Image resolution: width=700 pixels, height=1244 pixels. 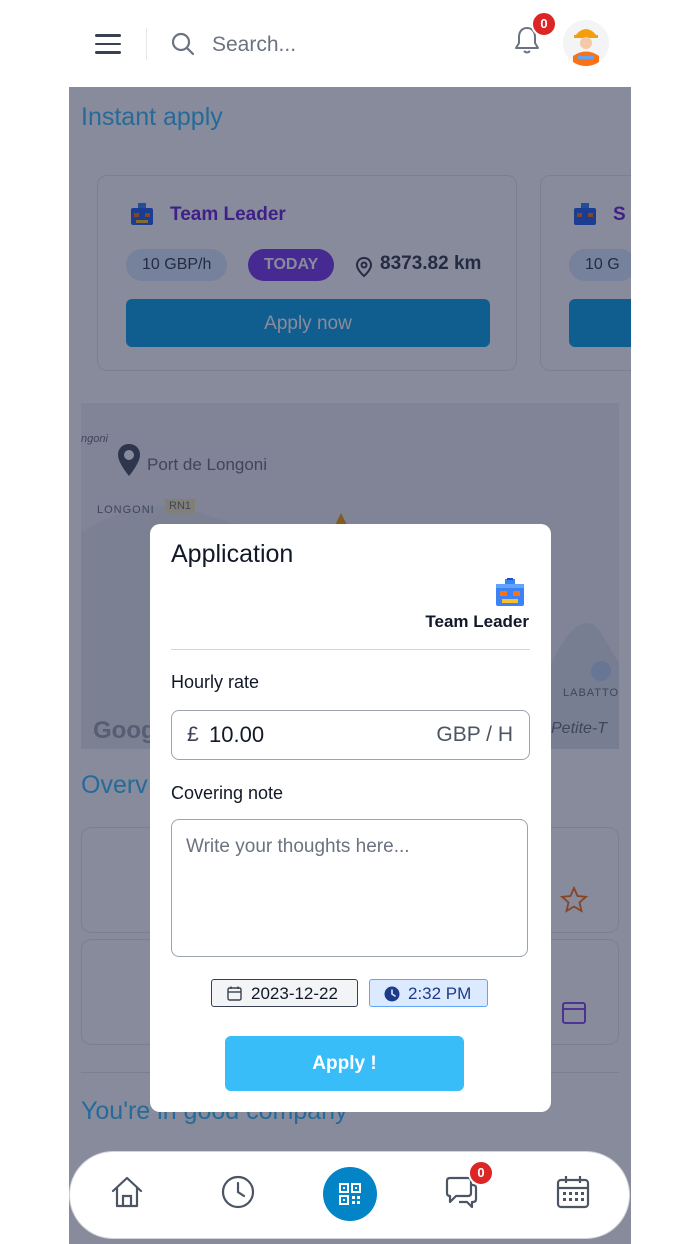 I want to click on menu-icon, so click(x=108, y=44).